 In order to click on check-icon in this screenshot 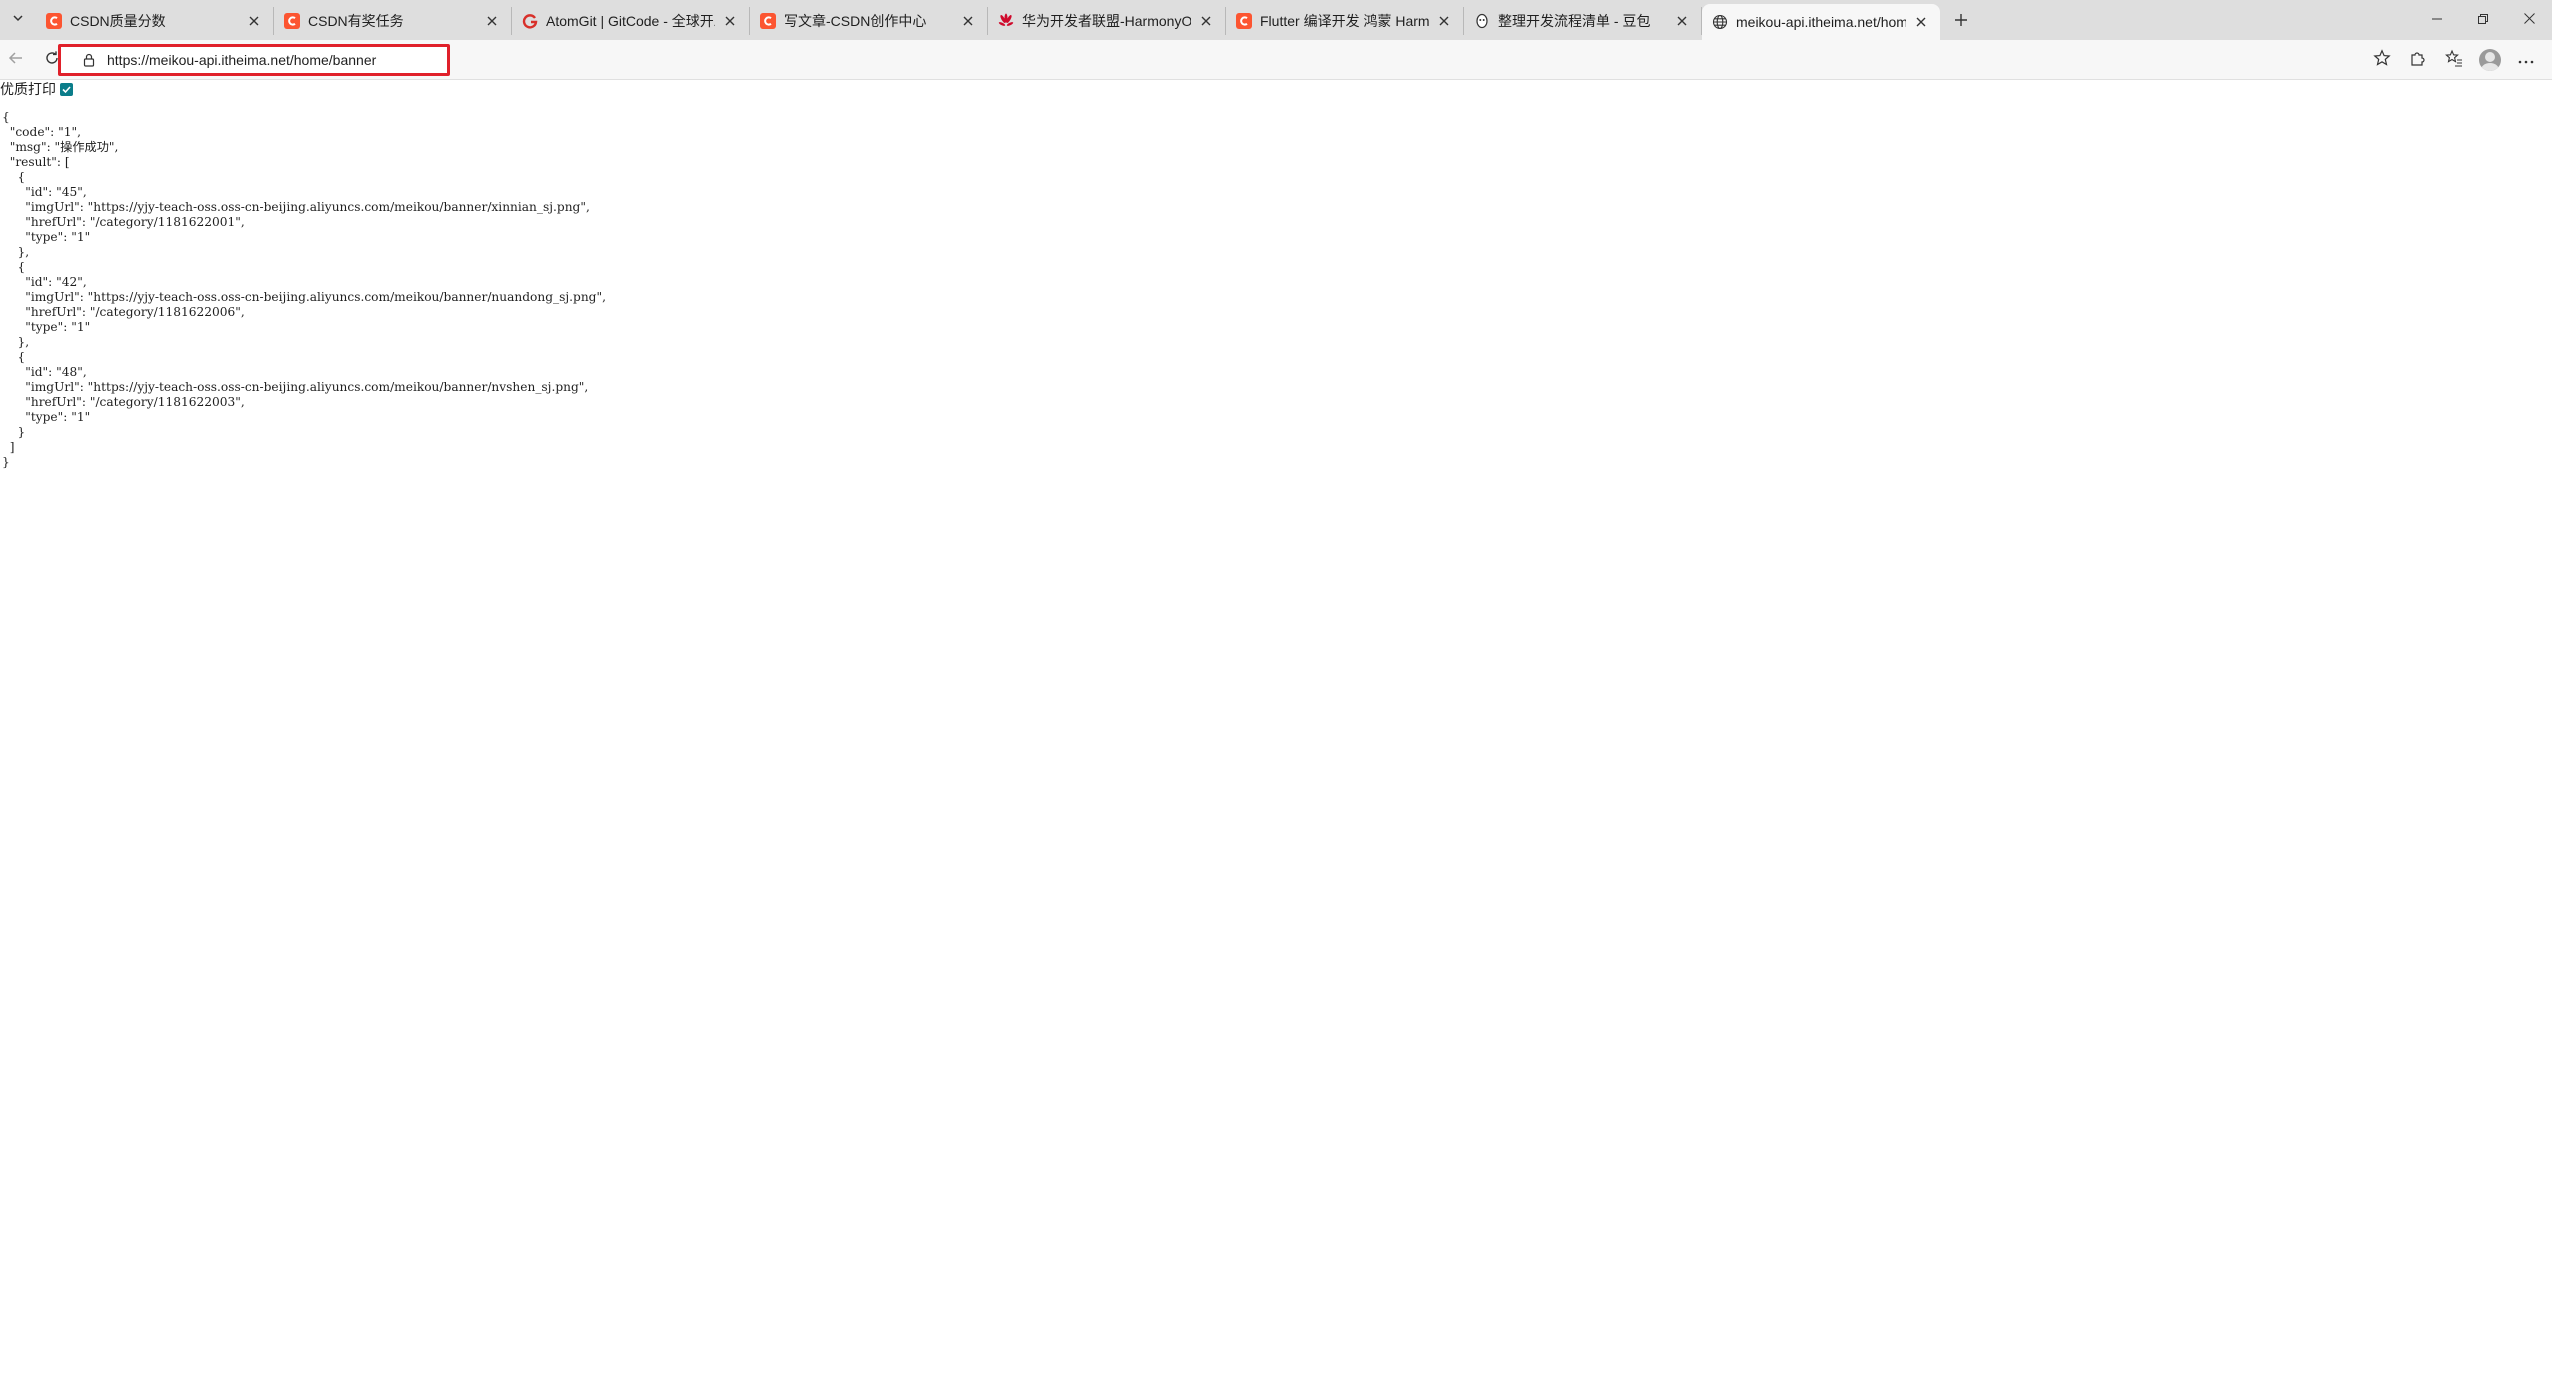, I will do `click(66, 89)`.